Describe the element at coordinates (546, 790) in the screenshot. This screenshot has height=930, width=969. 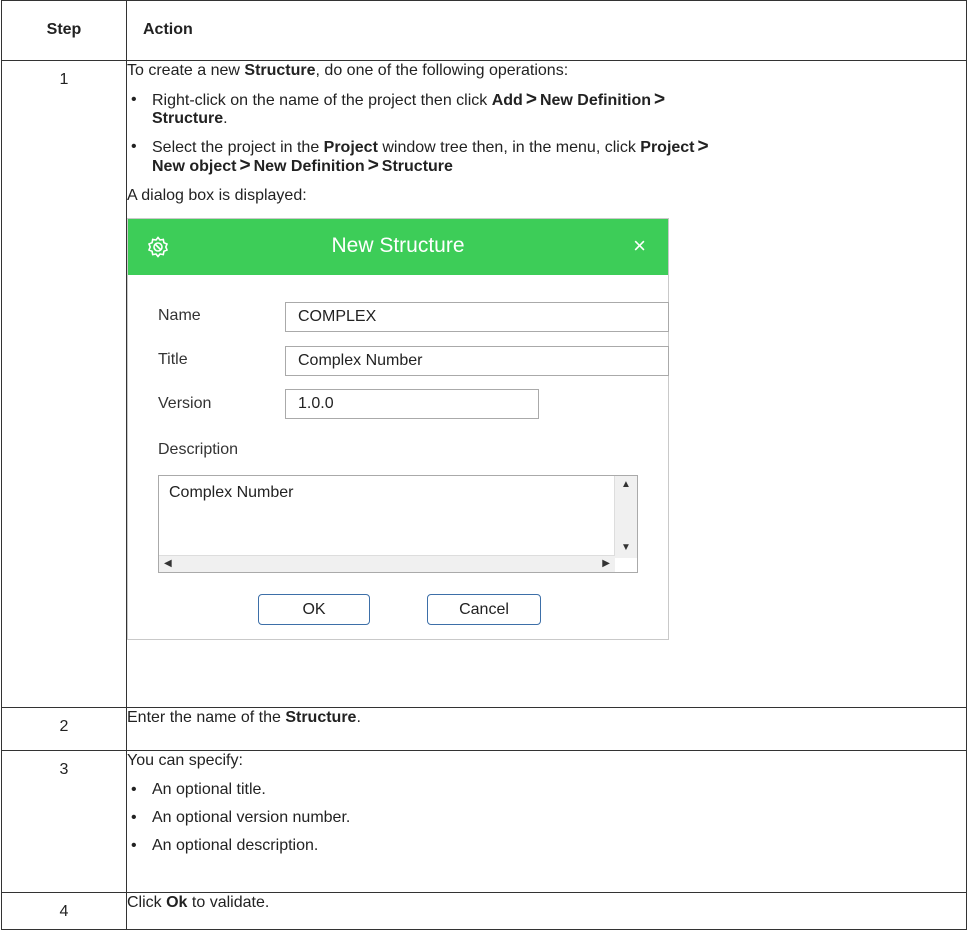
I see `list-item: An optional title.` at that location.